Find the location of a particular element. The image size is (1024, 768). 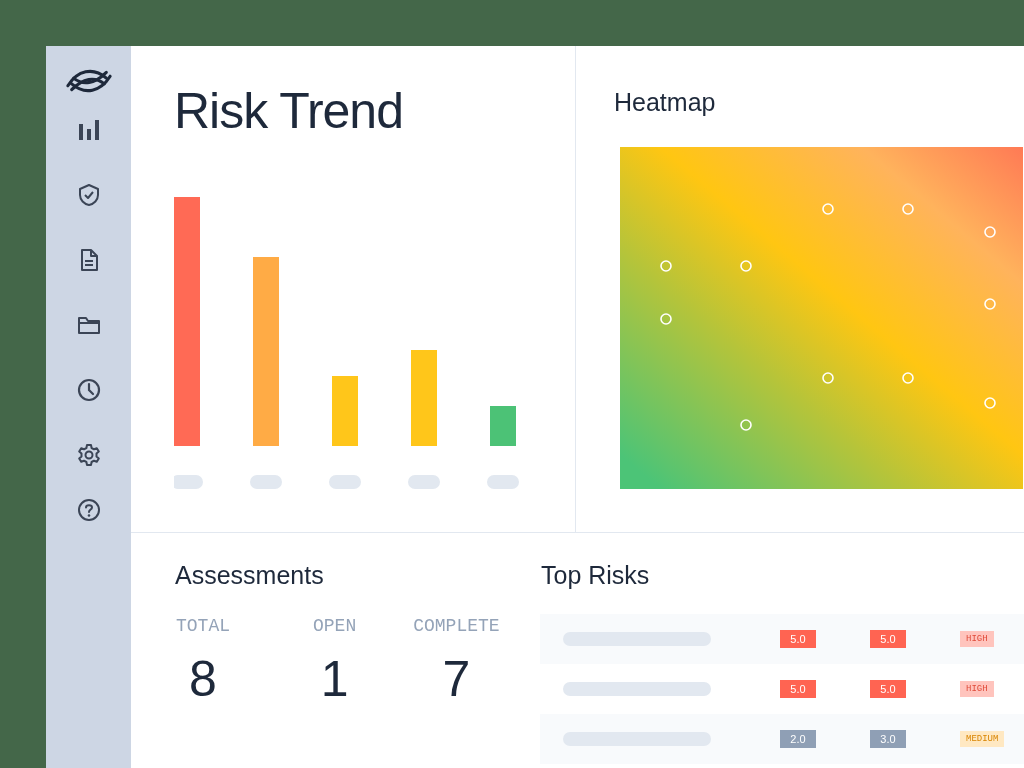

stat-value: 8 is located at coordinates (203, 679).